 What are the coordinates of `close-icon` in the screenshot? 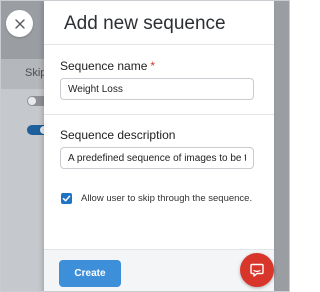 It's located at (19, 23).